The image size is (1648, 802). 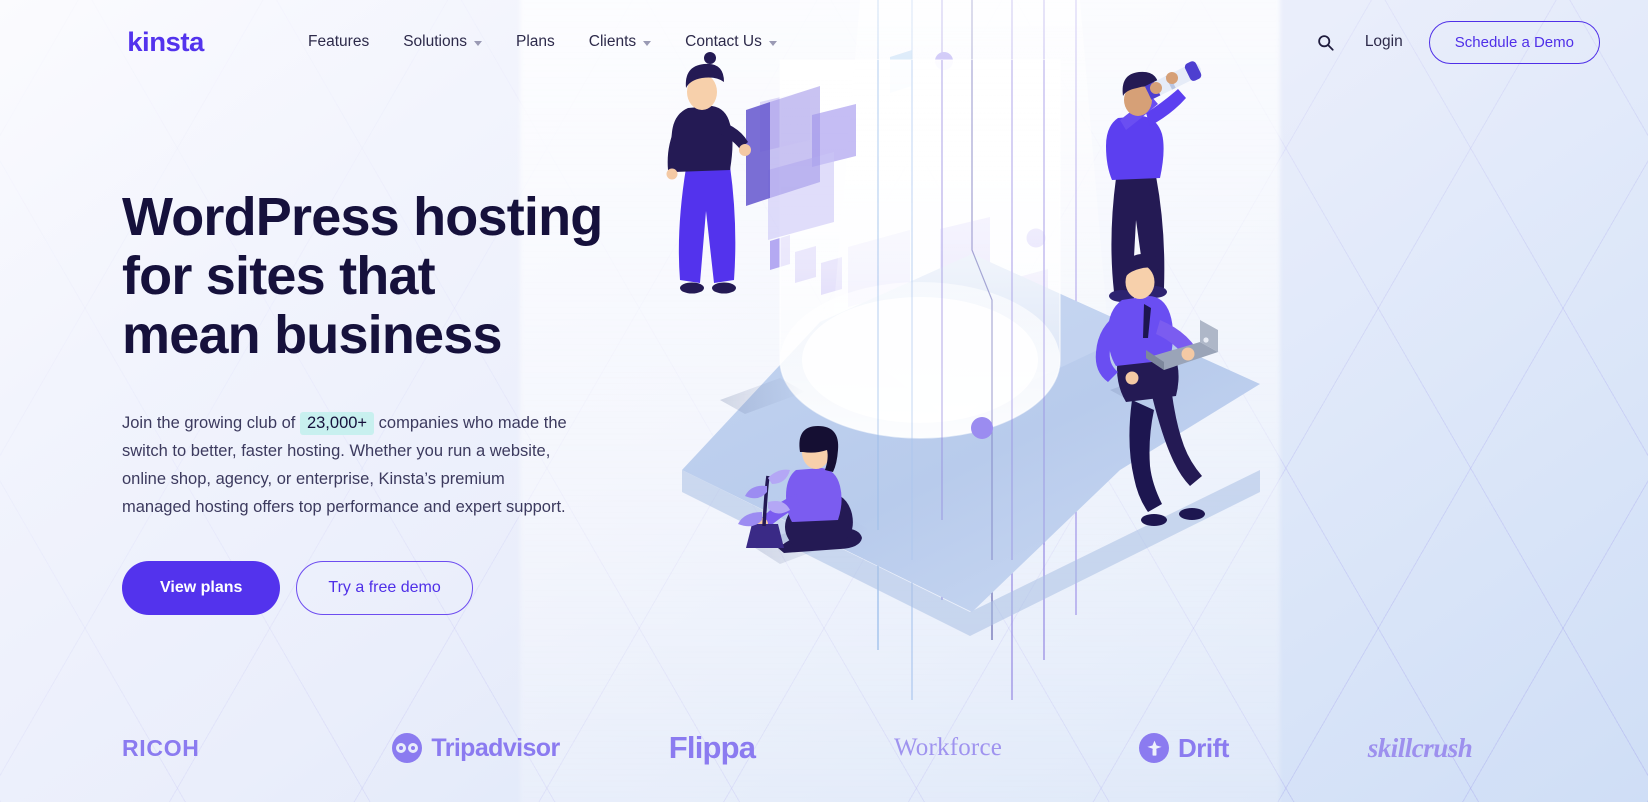 What do you see at coordinates (401, 748) in the screenshot?
I see `owl-eye-left` at bounding box center [401, 748].